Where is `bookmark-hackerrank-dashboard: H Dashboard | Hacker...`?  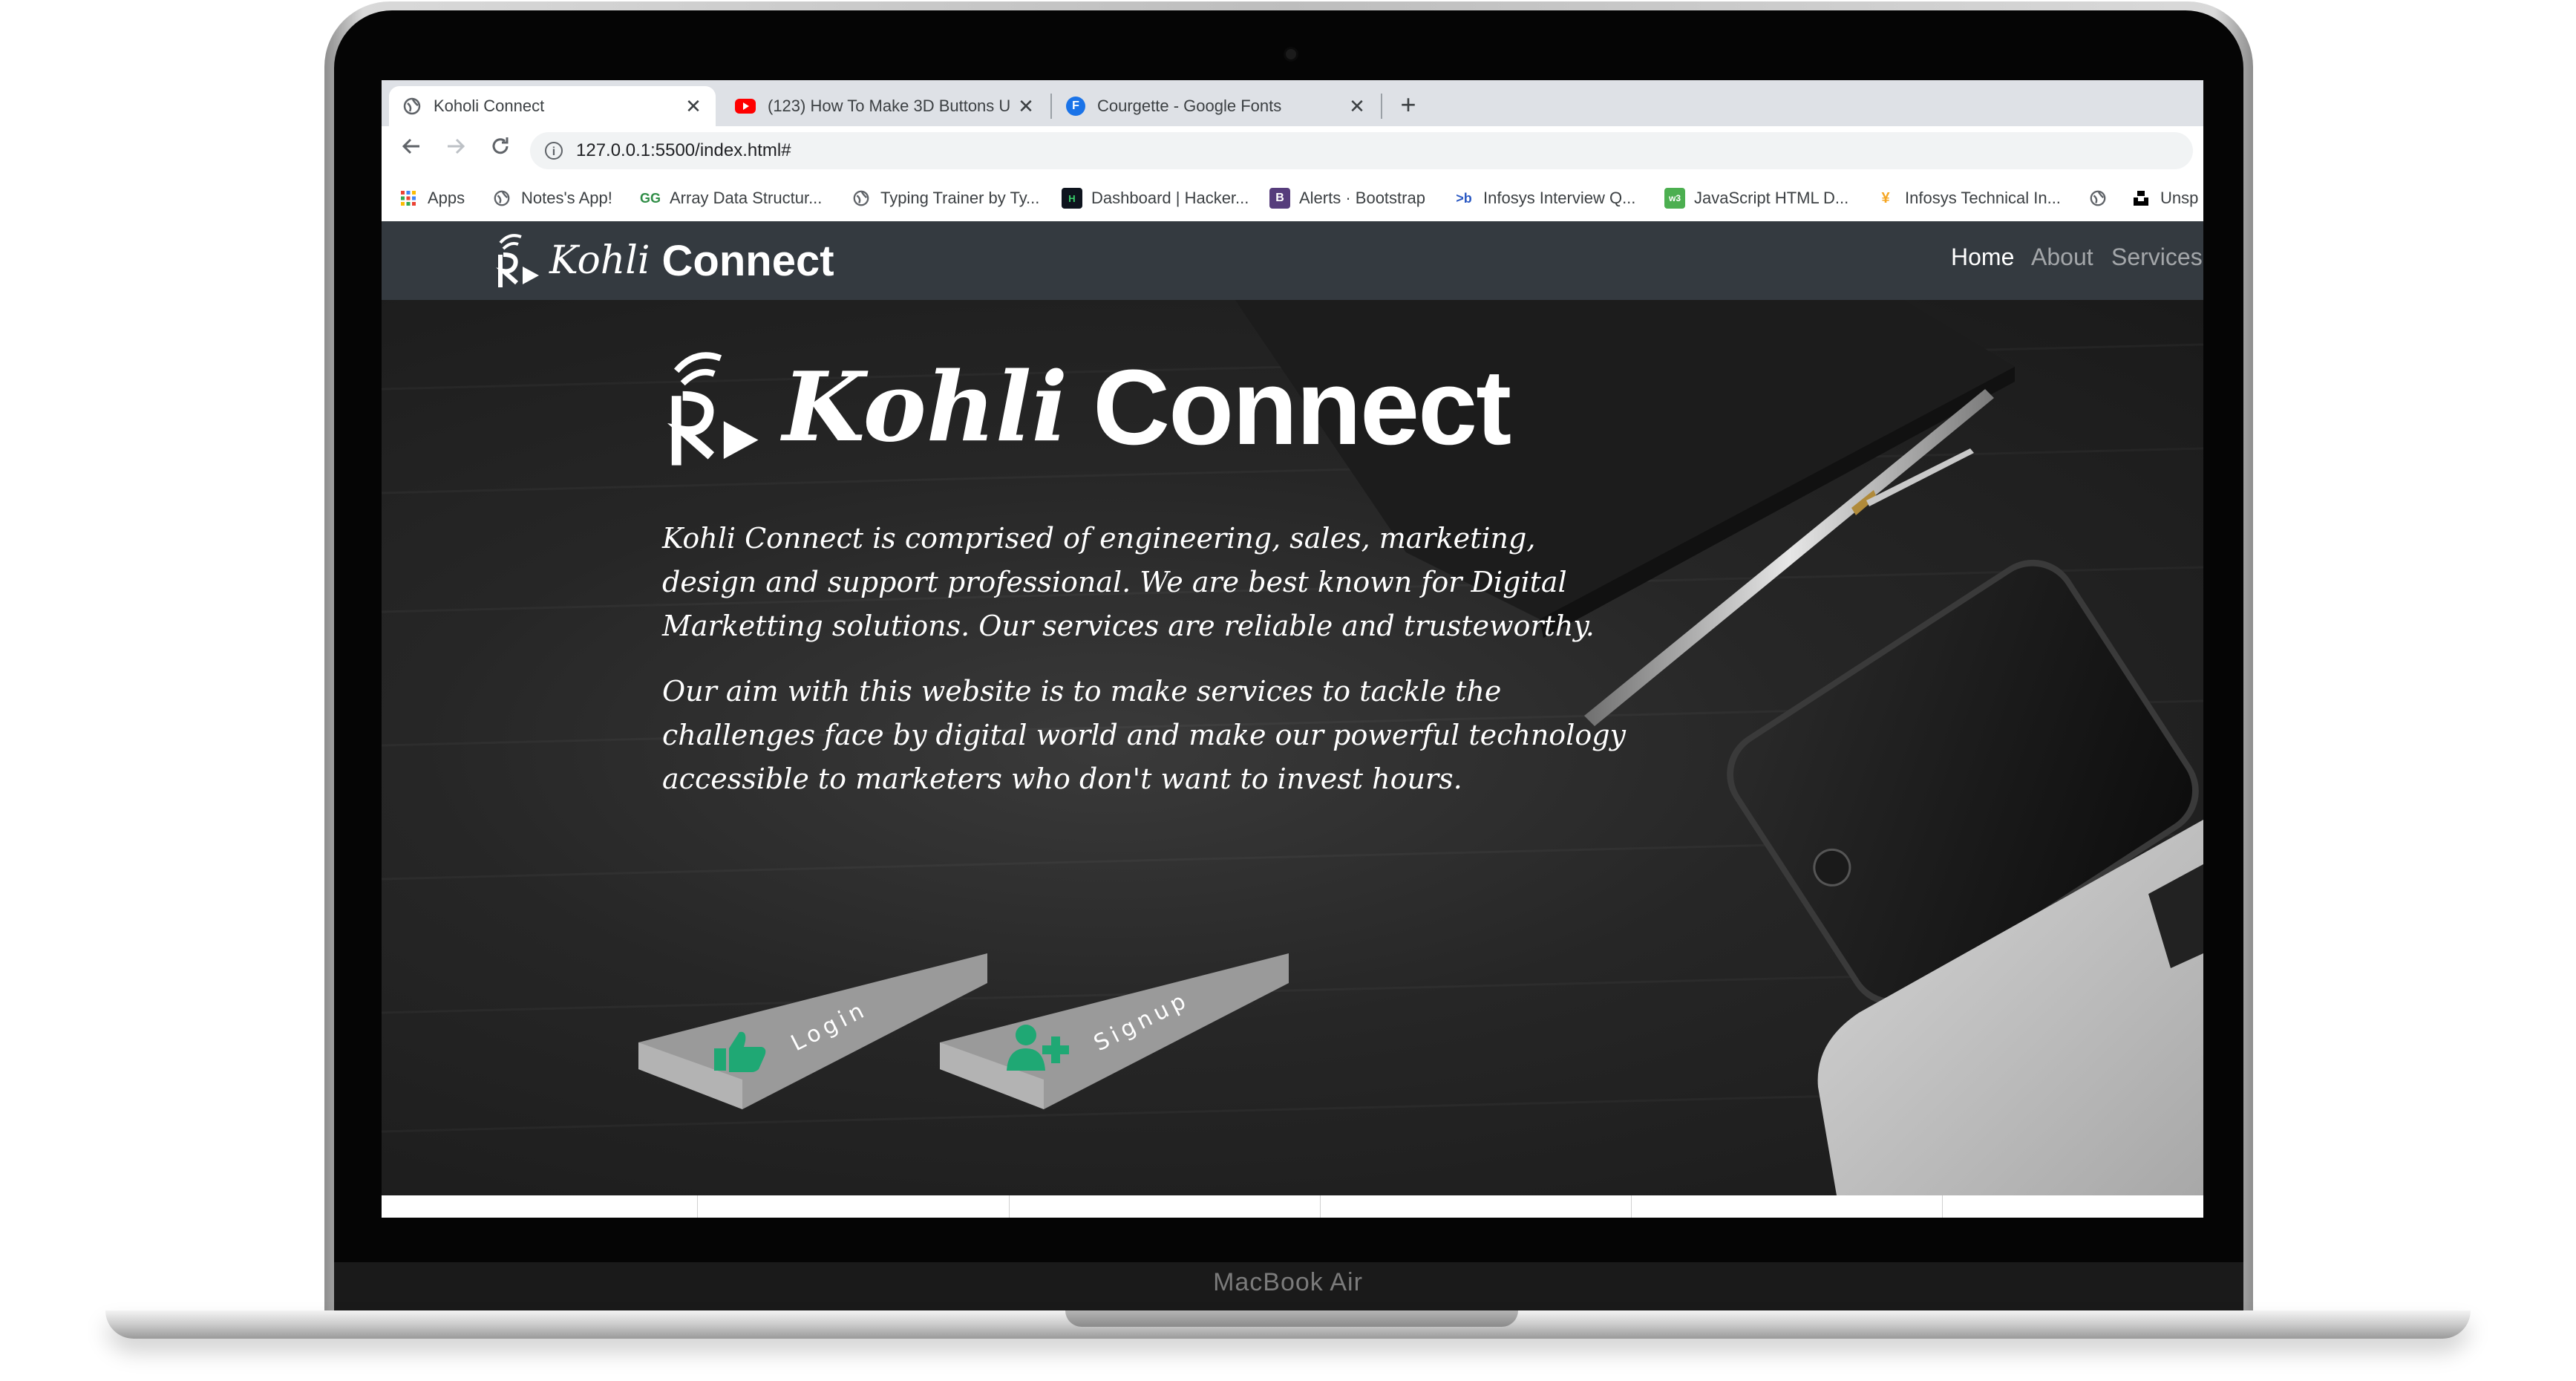 bookmark-hackerrank-dashboard: H Dashboard | Hacker... is located at coordinates (1155, 198).